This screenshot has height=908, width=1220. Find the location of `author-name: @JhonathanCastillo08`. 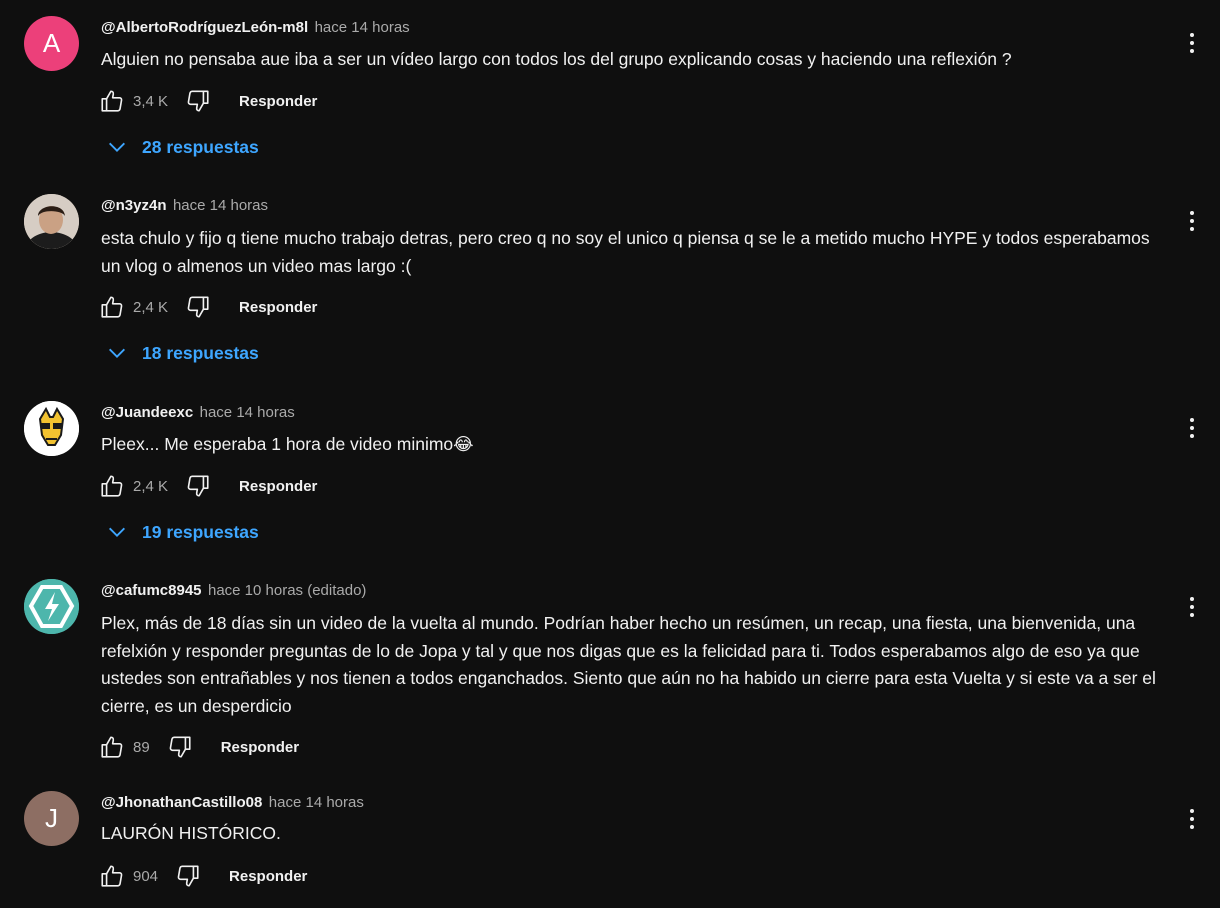

author-name: @JhonathanCastillo08 is located at coordinates (181, 802).